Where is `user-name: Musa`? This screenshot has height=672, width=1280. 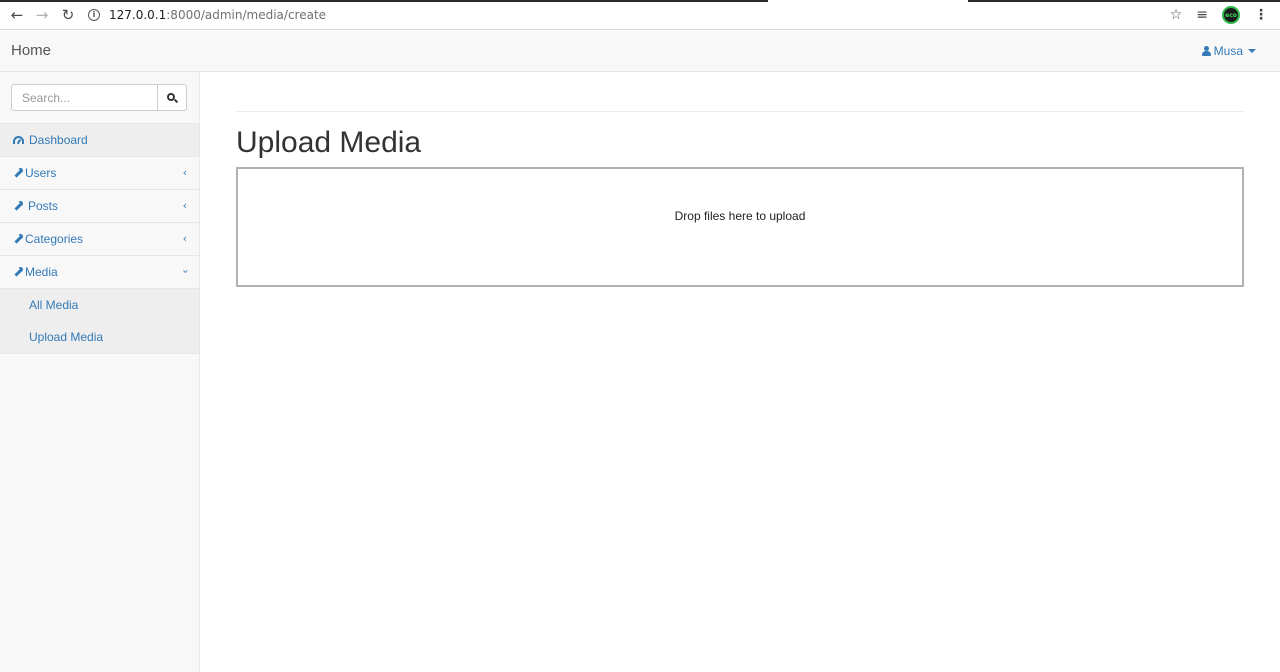 user-name: Musa is located at coordinates (1228, 51).